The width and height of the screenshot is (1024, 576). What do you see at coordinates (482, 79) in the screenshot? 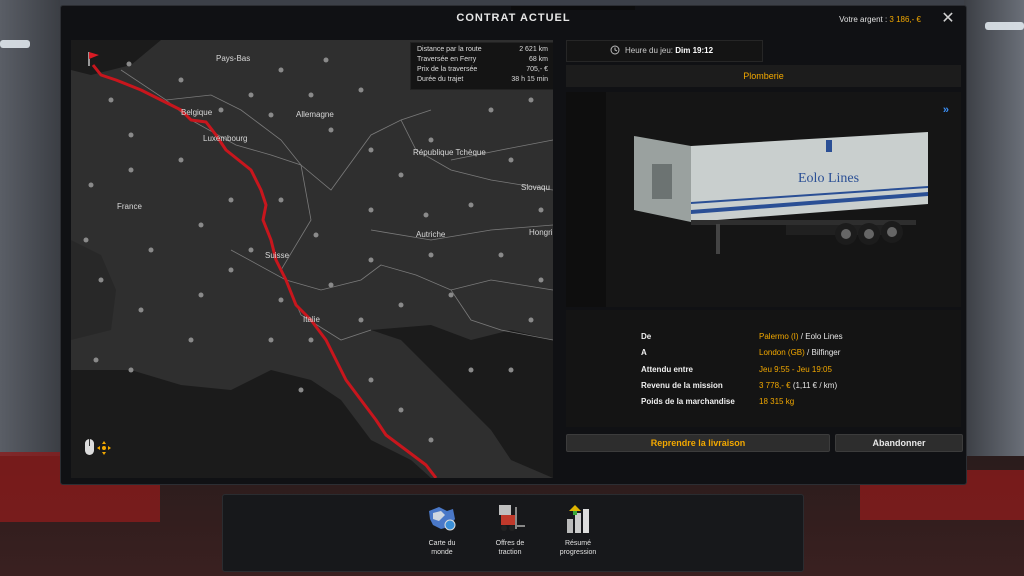
I see `route-info-row: Durée du trajet 38 h 15 min` at bounding box center [482, 79].